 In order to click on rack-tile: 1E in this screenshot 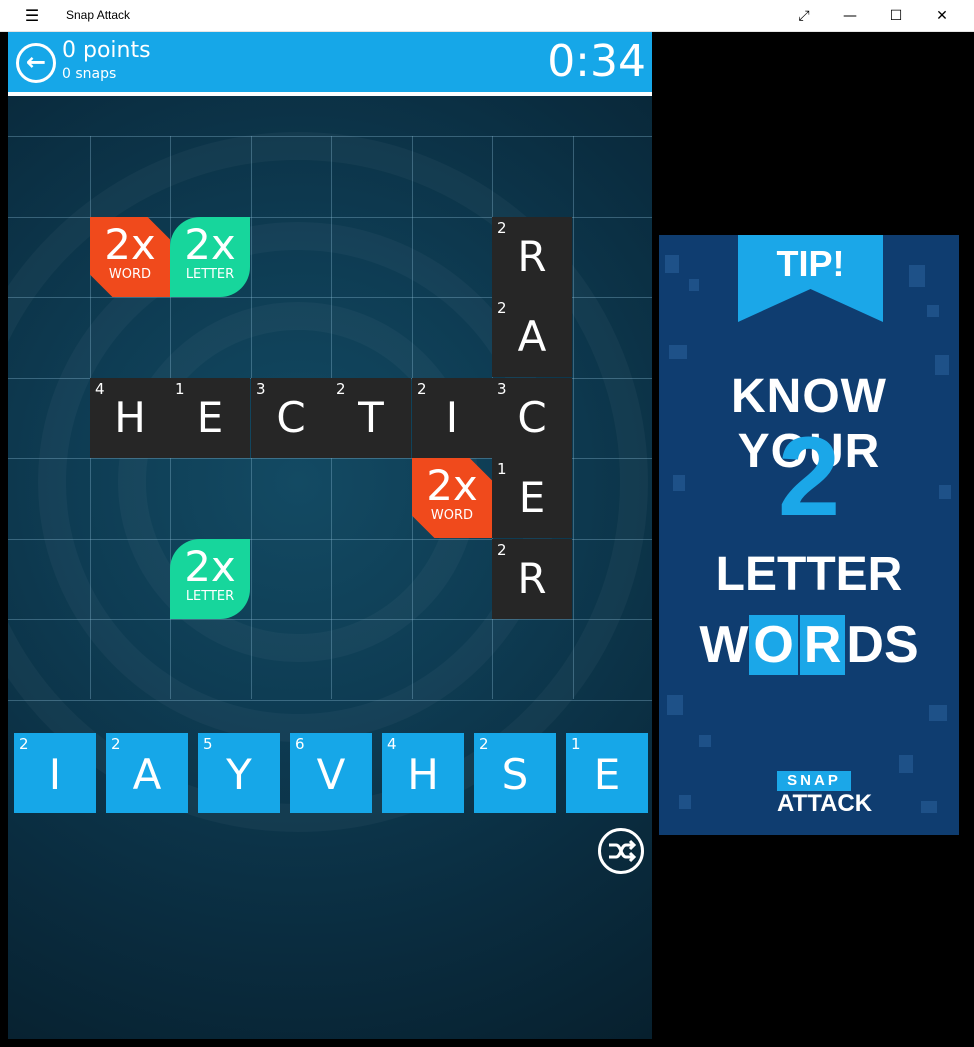, I will do `click(607, 773)`.